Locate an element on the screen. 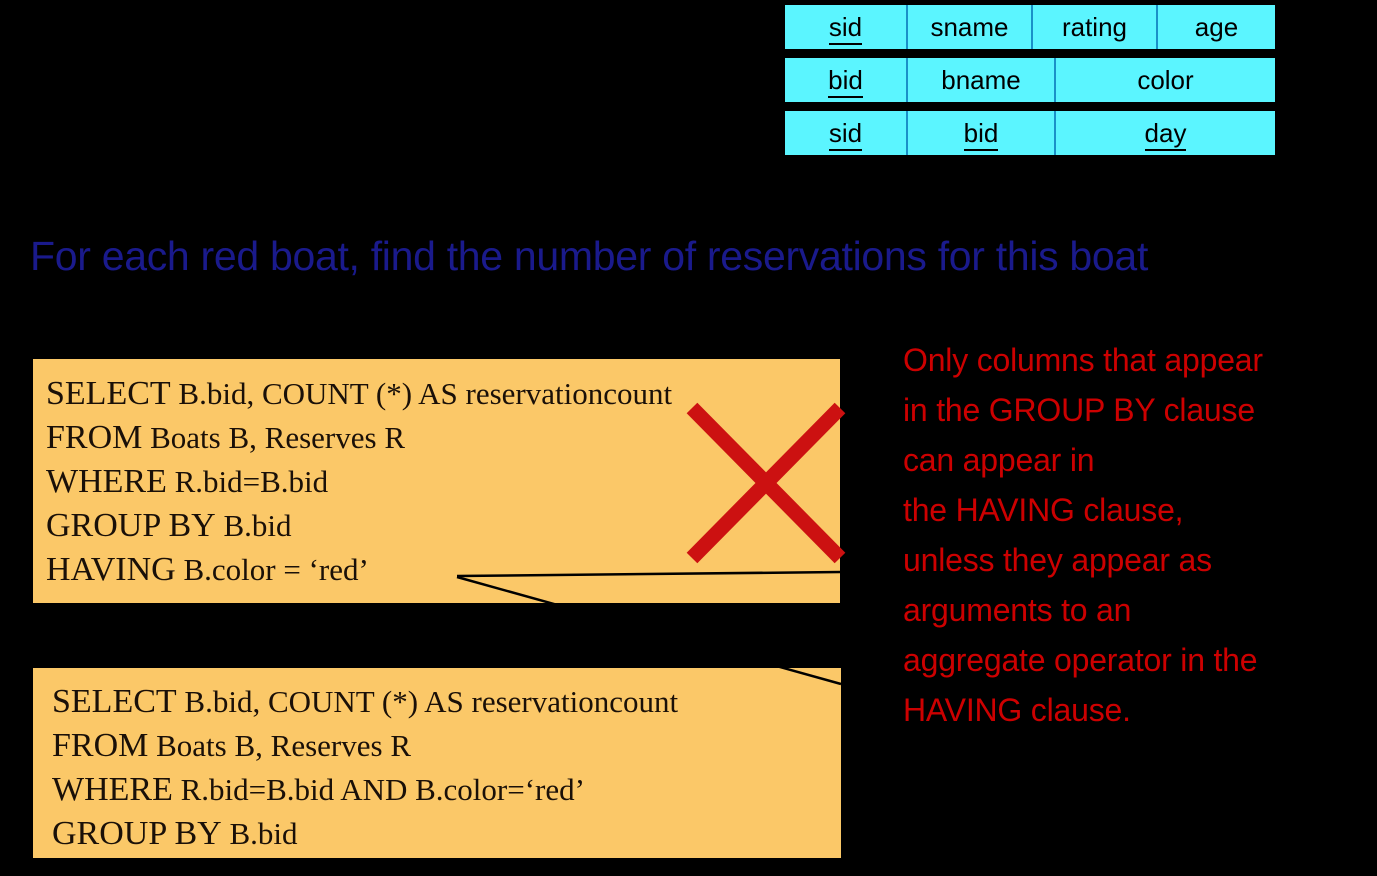  schema-column-color: color is located at coordinates (1165, 80).